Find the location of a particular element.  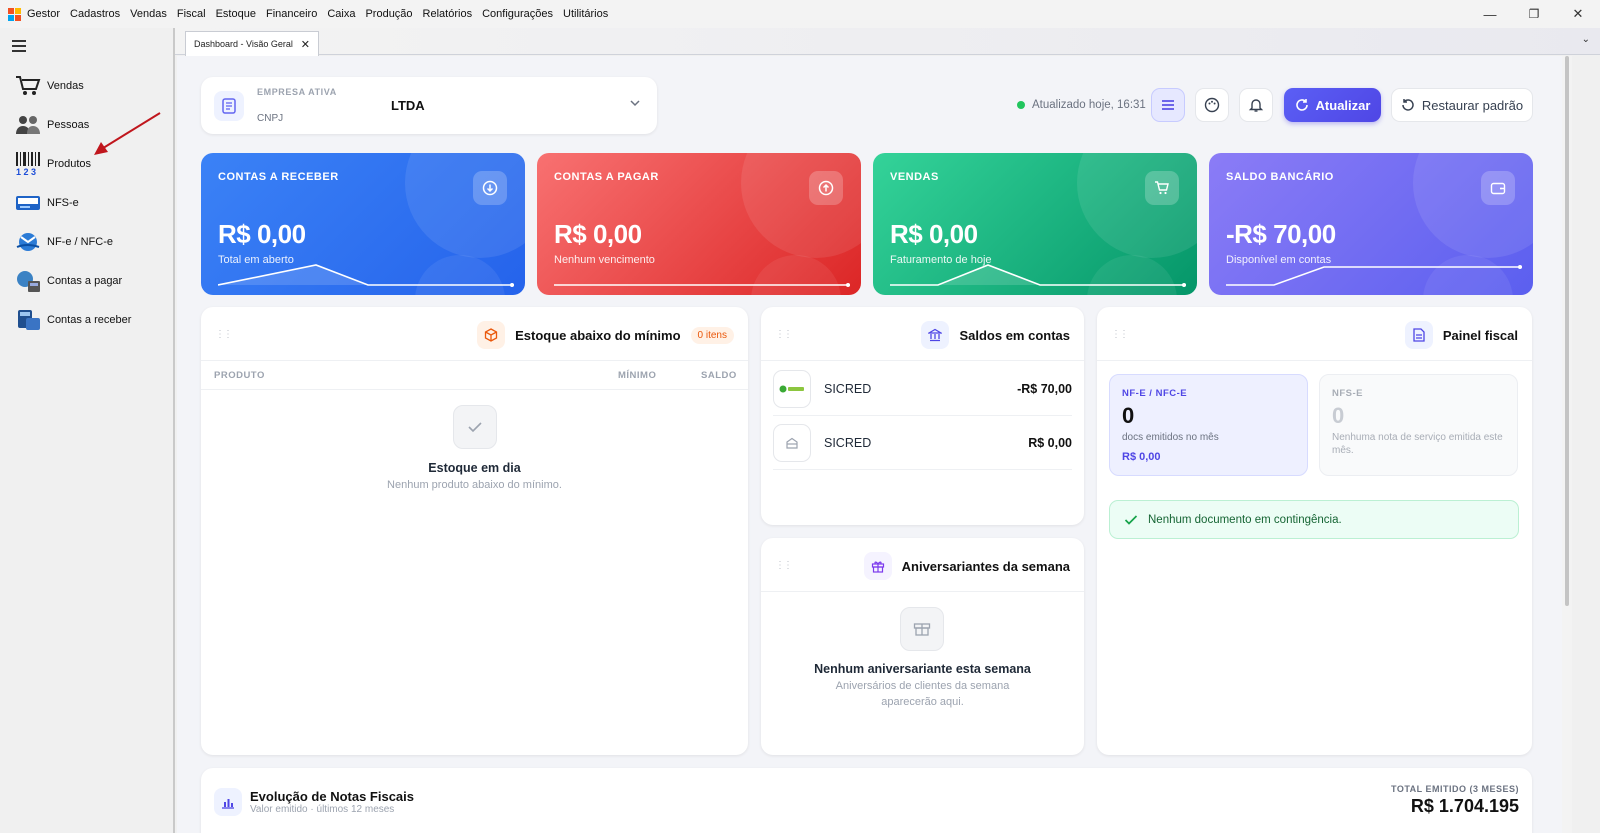

balances-panel-header: Saldos em contas is located at coordinates (995, 335).